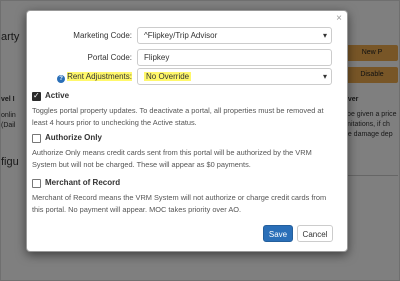  Describe the element at coordinates (315, 233) in the screenshot. I see `cancel-button: Cancel` at that location.